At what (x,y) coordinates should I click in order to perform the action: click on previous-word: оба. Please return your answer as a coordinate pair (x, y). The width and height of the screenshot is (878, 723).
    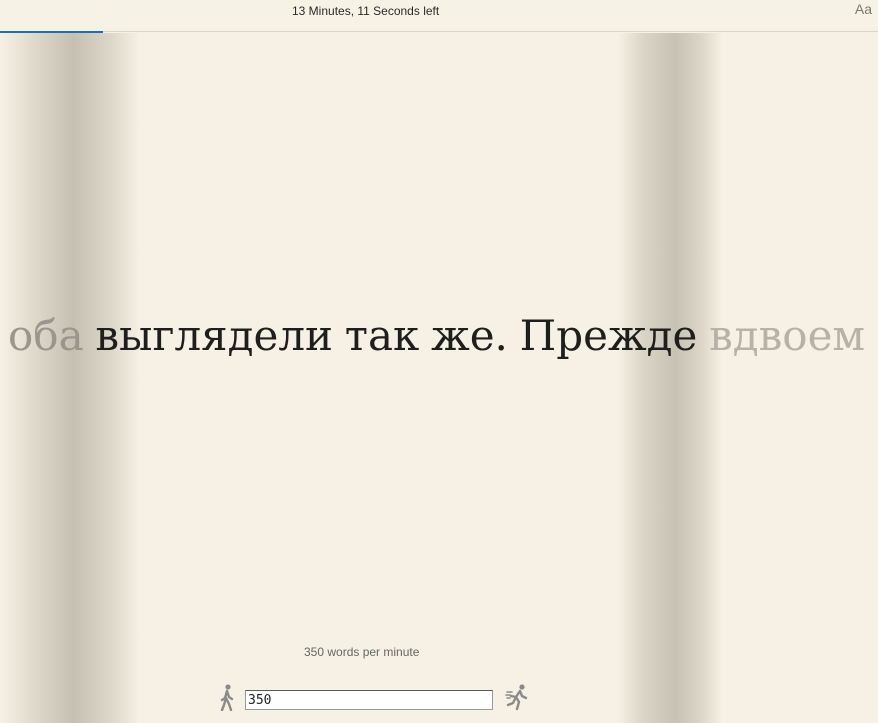
    Looking at the image, I should click on (46, 335).